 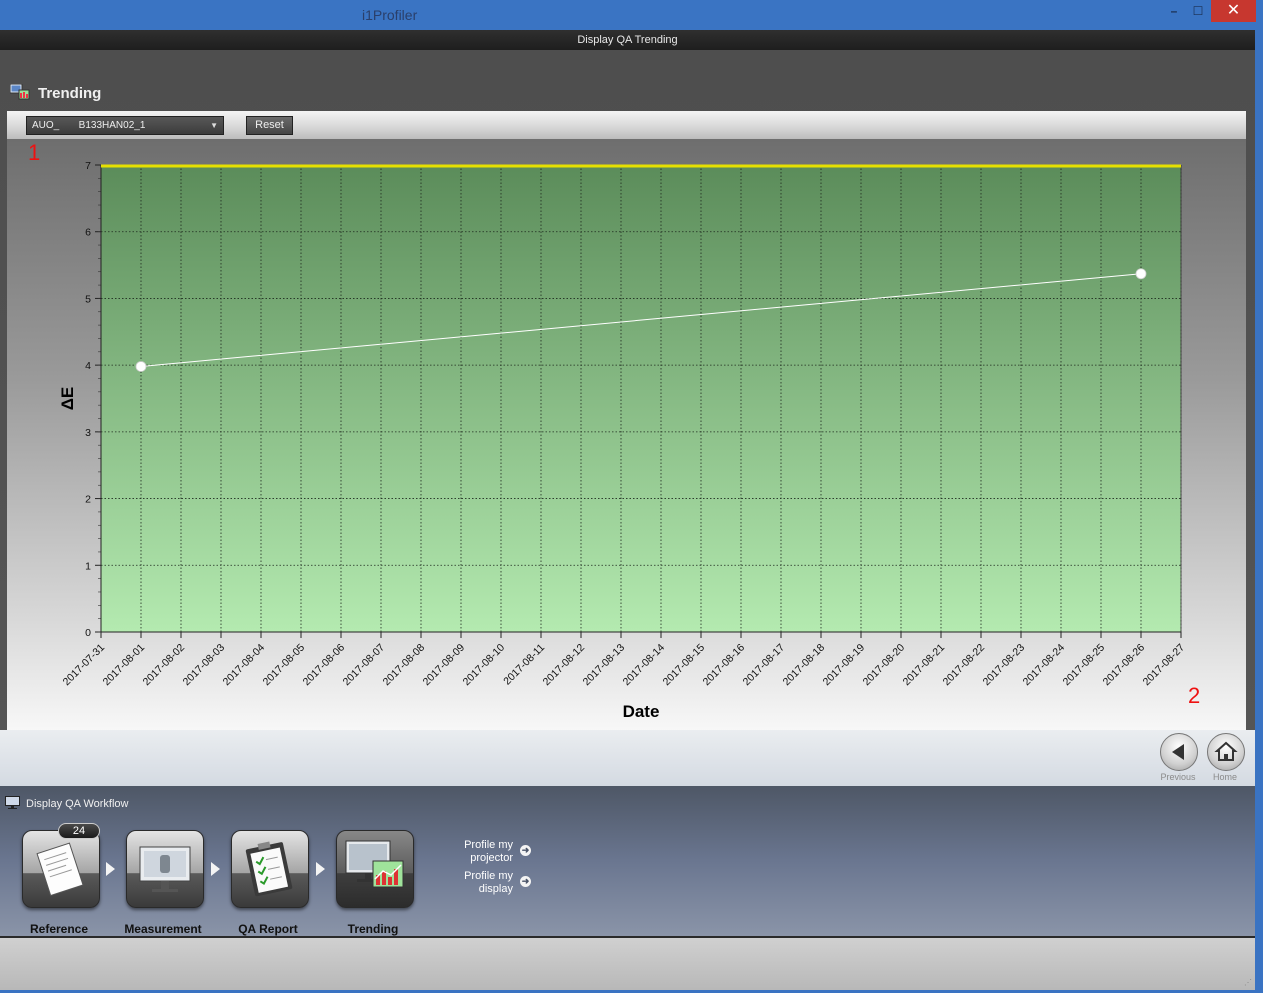 What do you see at coordinates (244, 665) in the screenshot?
I see `x-tick-label: 2017-08-04` at bounding box center [244, 665].